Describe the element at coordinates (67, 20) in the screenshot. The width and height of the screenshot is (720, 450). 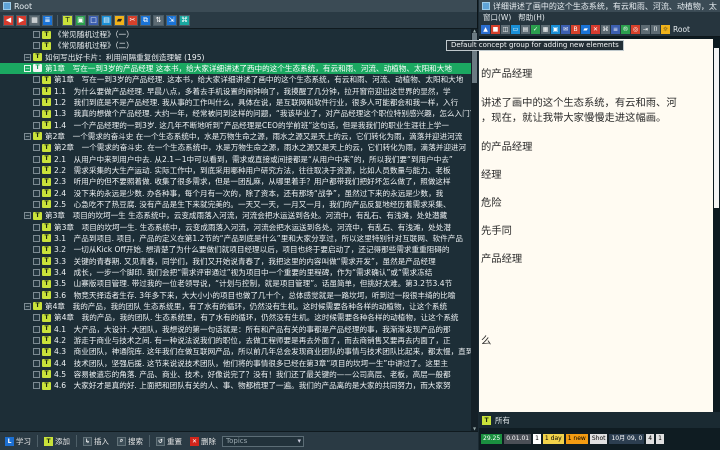
I see `topic-icon: T` at that location.